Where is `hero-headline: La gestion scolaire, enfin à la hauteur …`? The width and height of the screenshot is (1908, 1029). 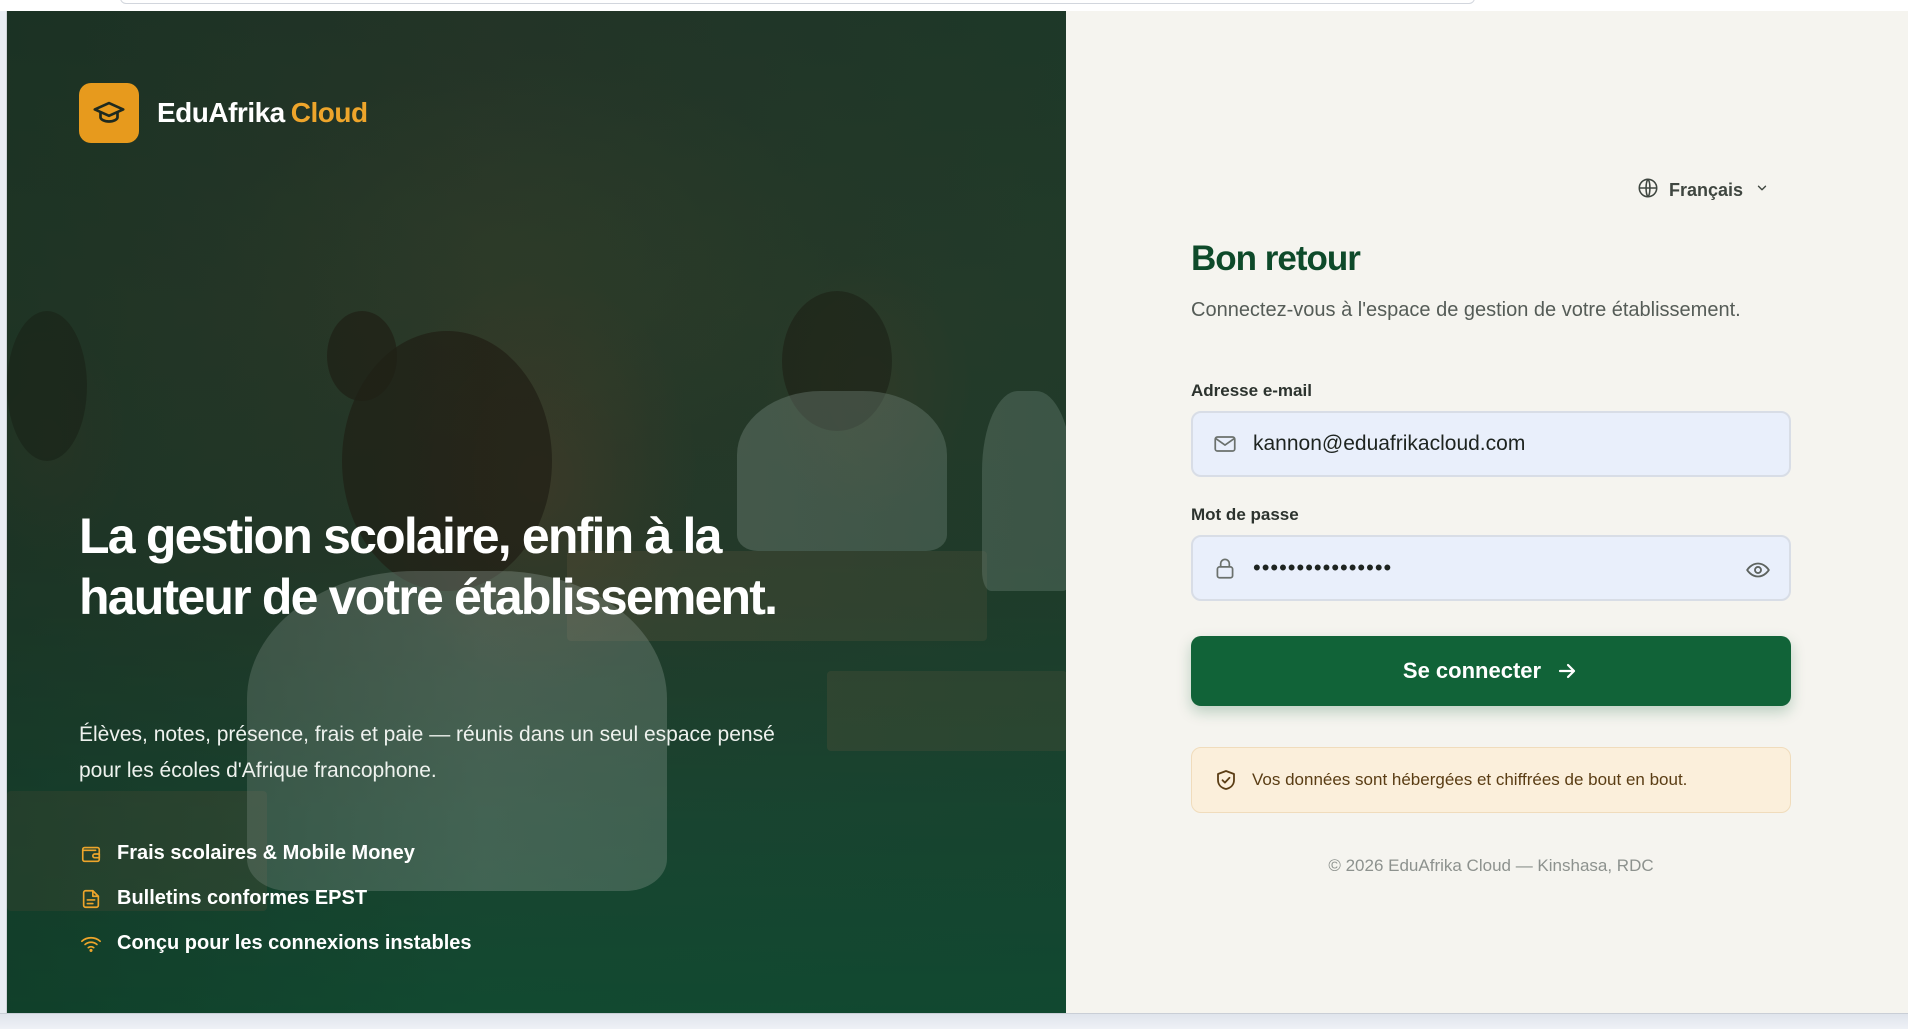 hero-headline: La gestion scolaire, enfin à la hauteur … is located at coordinates (428, 566).